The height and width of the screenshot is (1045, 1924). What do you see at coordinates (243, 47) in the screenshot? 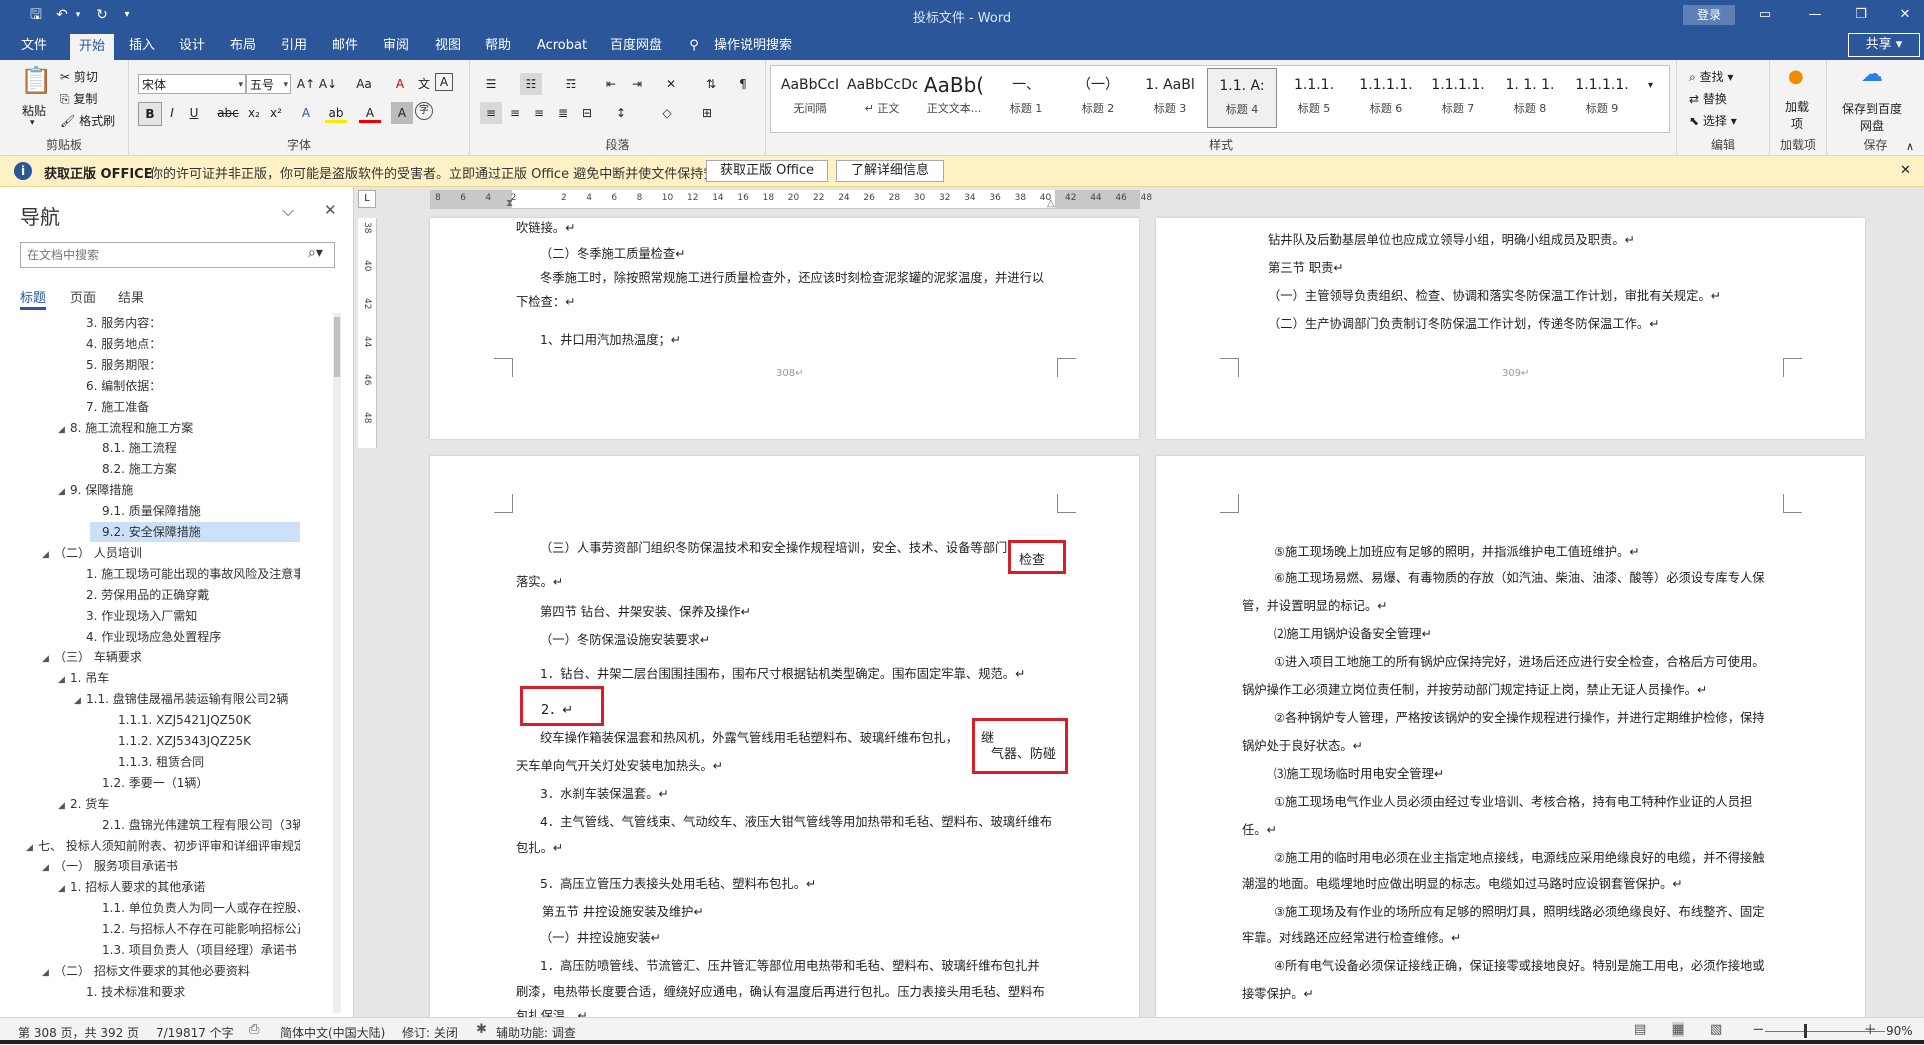
I see `tab-layout: 布局` at bounding box center [243, 47].